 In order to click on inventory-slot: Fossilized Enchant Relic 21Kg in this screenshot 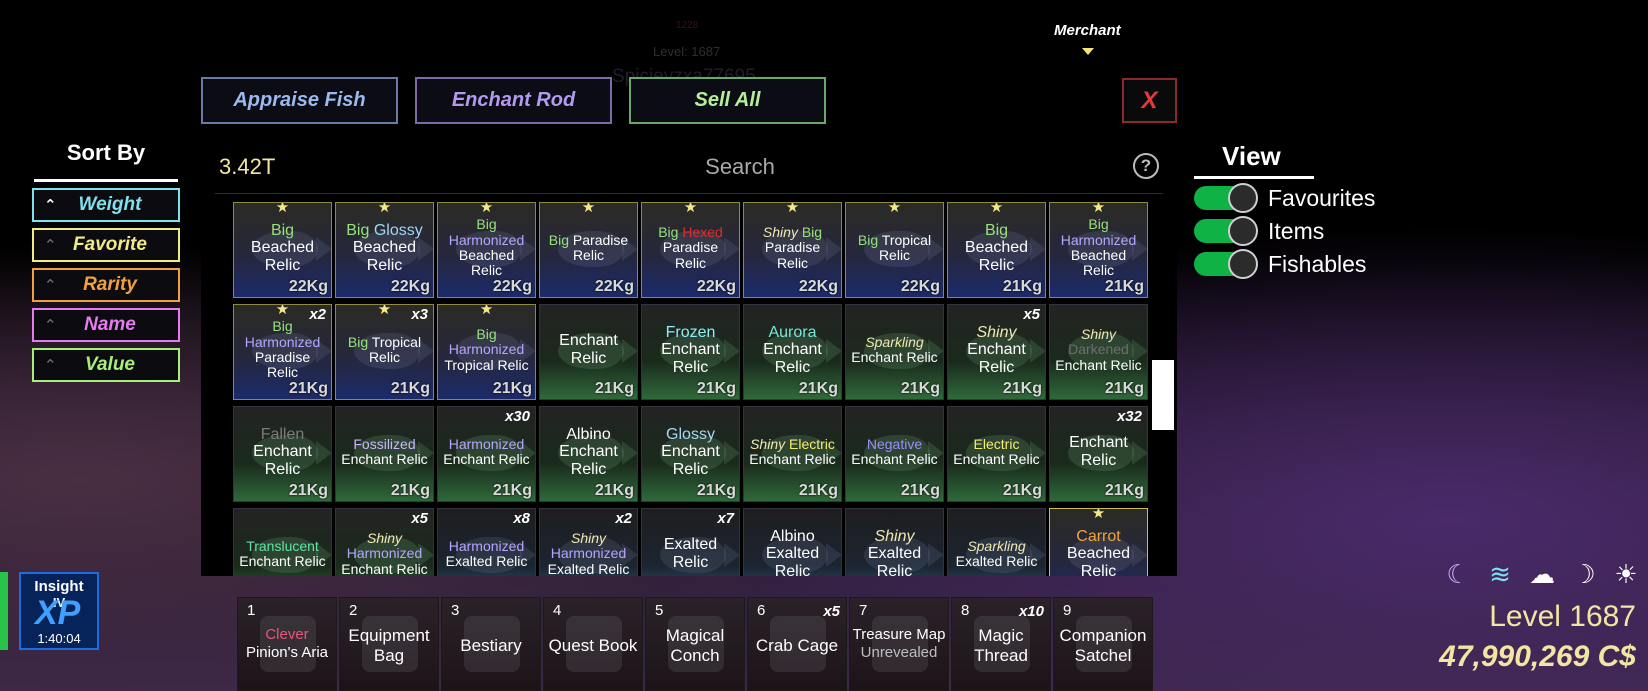, I will do `click(384, 454)`.